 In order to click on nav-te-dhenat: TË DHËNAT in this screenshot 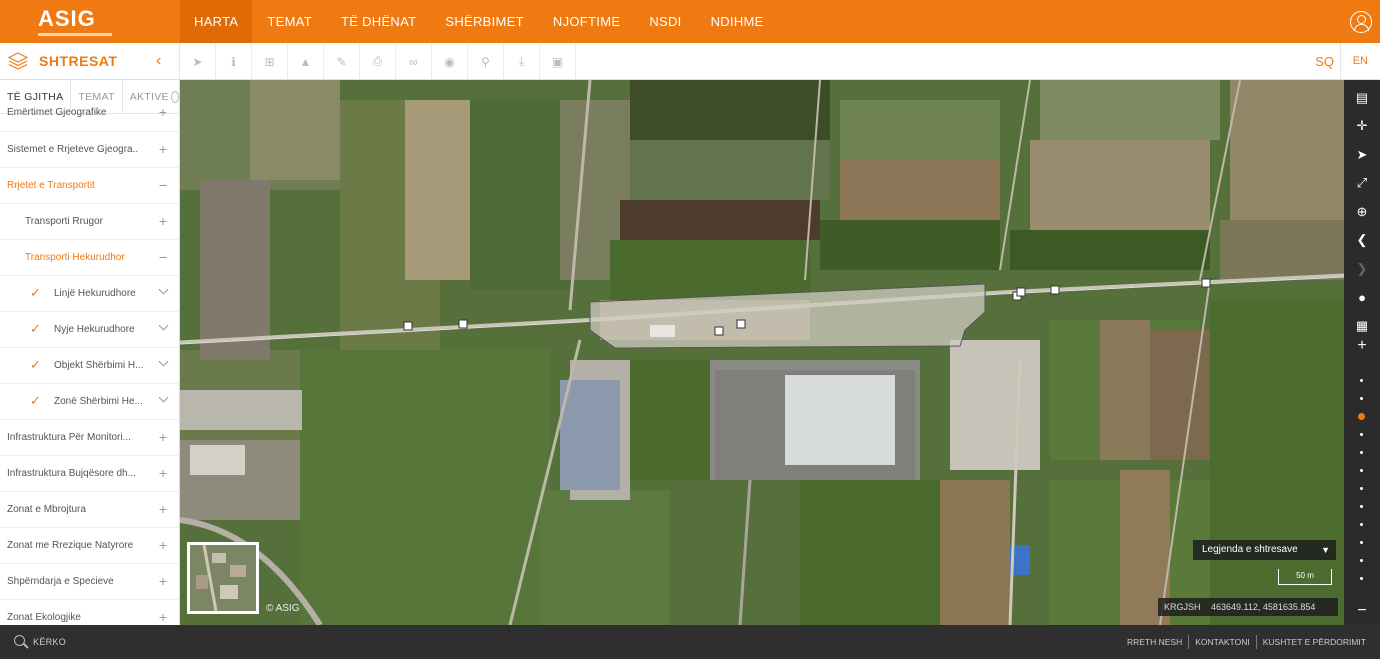, I will do `click(378, 21)`.